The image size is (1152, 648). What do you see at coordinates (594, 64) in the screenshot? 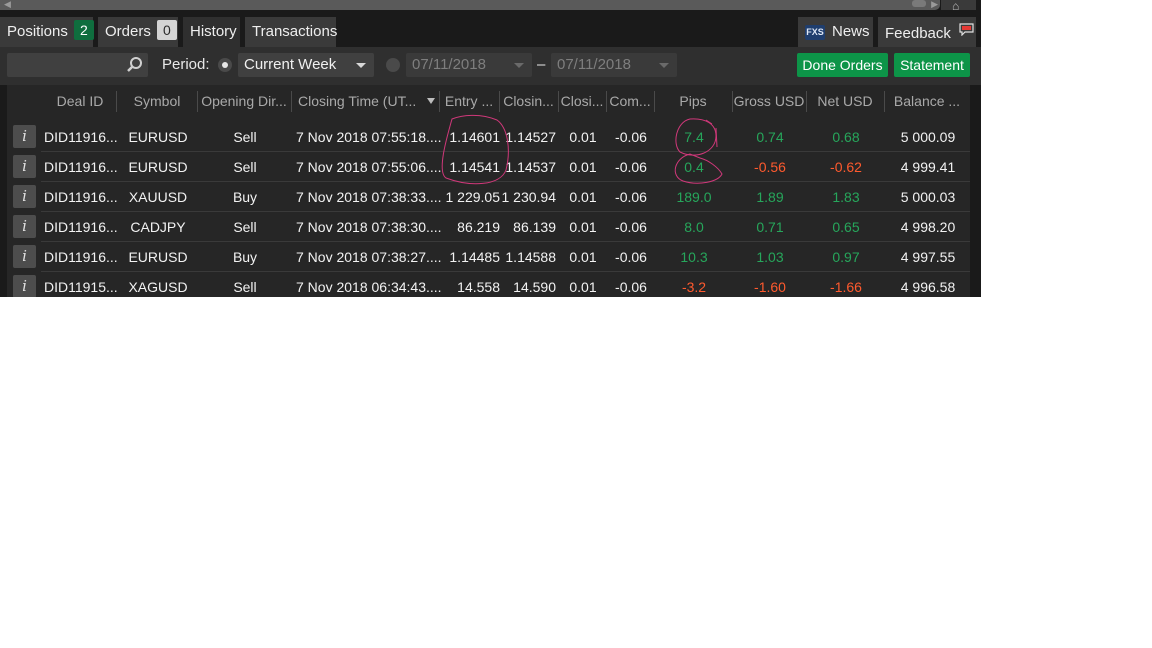
I see `date-to-value: 07/11/2018` at bounding box center [594, 64].